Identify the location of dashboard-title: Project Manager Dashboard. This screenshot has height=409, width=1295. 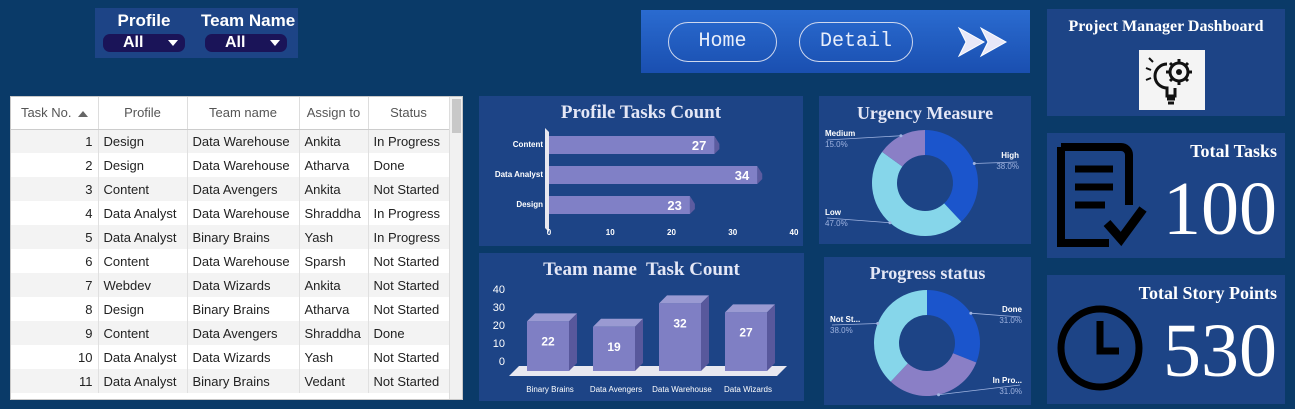
(1166, 26).